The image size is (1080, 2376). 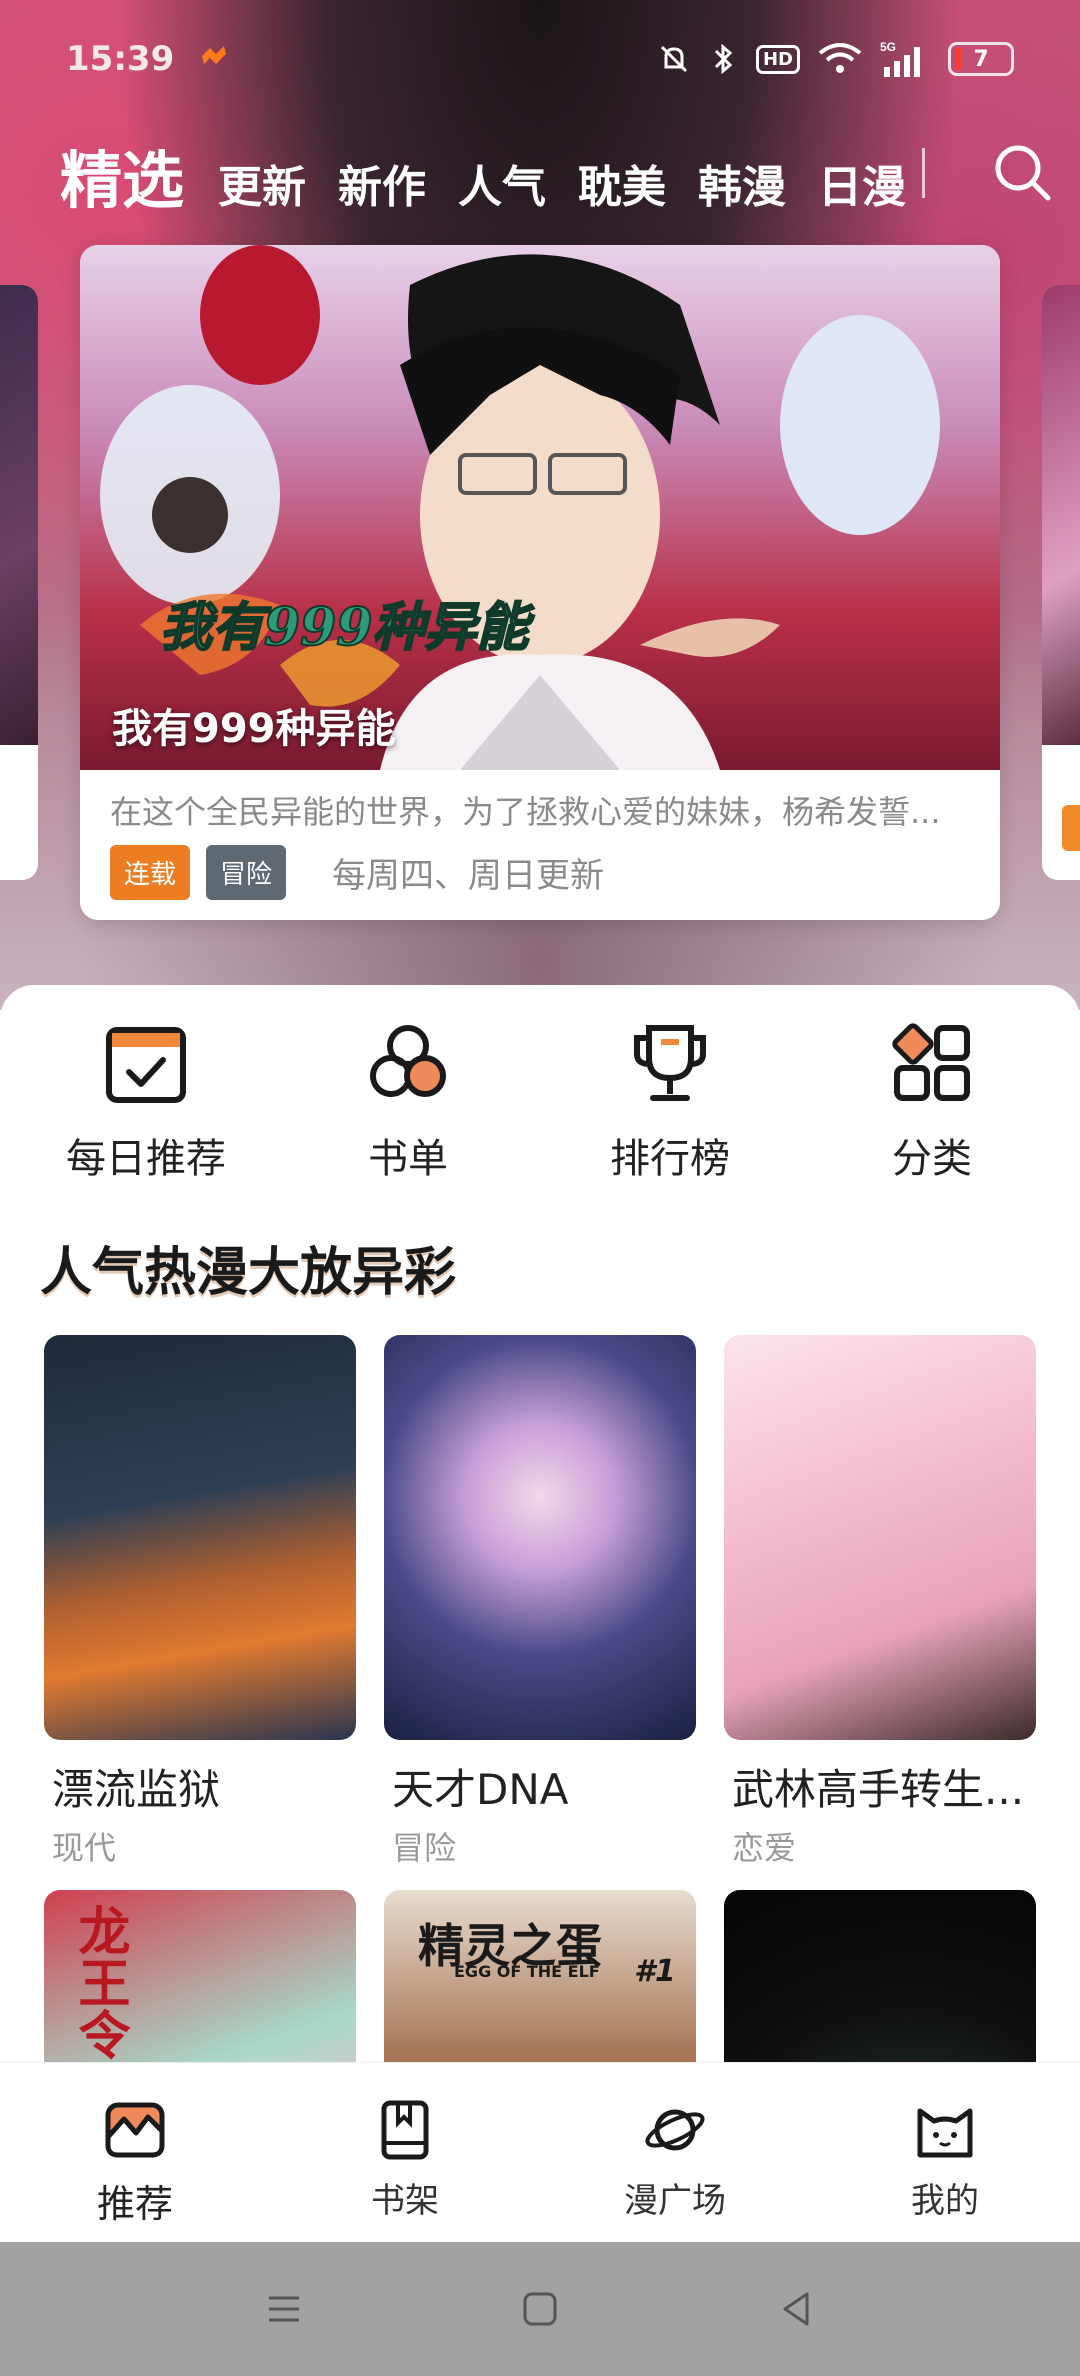 What do you see at coordinates (527, 1971) in the screenshot?
I see `book-cover-subtitle: EGG OF THE ELF` at bounding box center [527, 1971].